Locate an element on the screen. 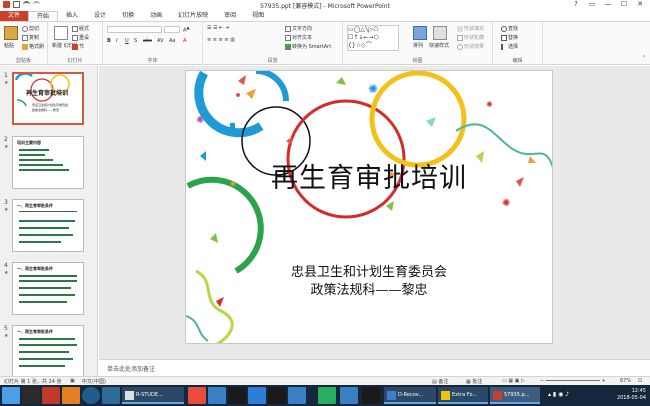 This screenshot has width=650, height=406. app-icon-red-cross is located at coordinates (197, 395).